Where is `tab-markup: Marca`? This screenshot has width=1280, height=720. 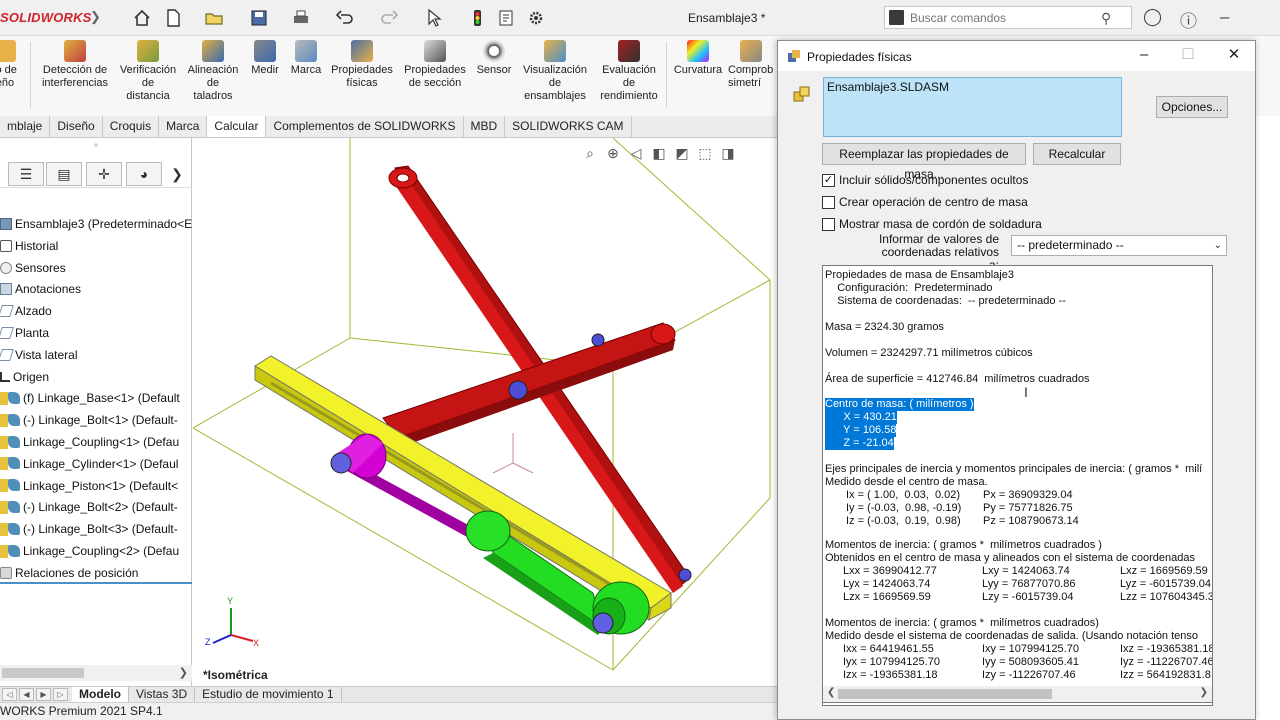
tab-markup: Marca is located at coordinates (183, 126).